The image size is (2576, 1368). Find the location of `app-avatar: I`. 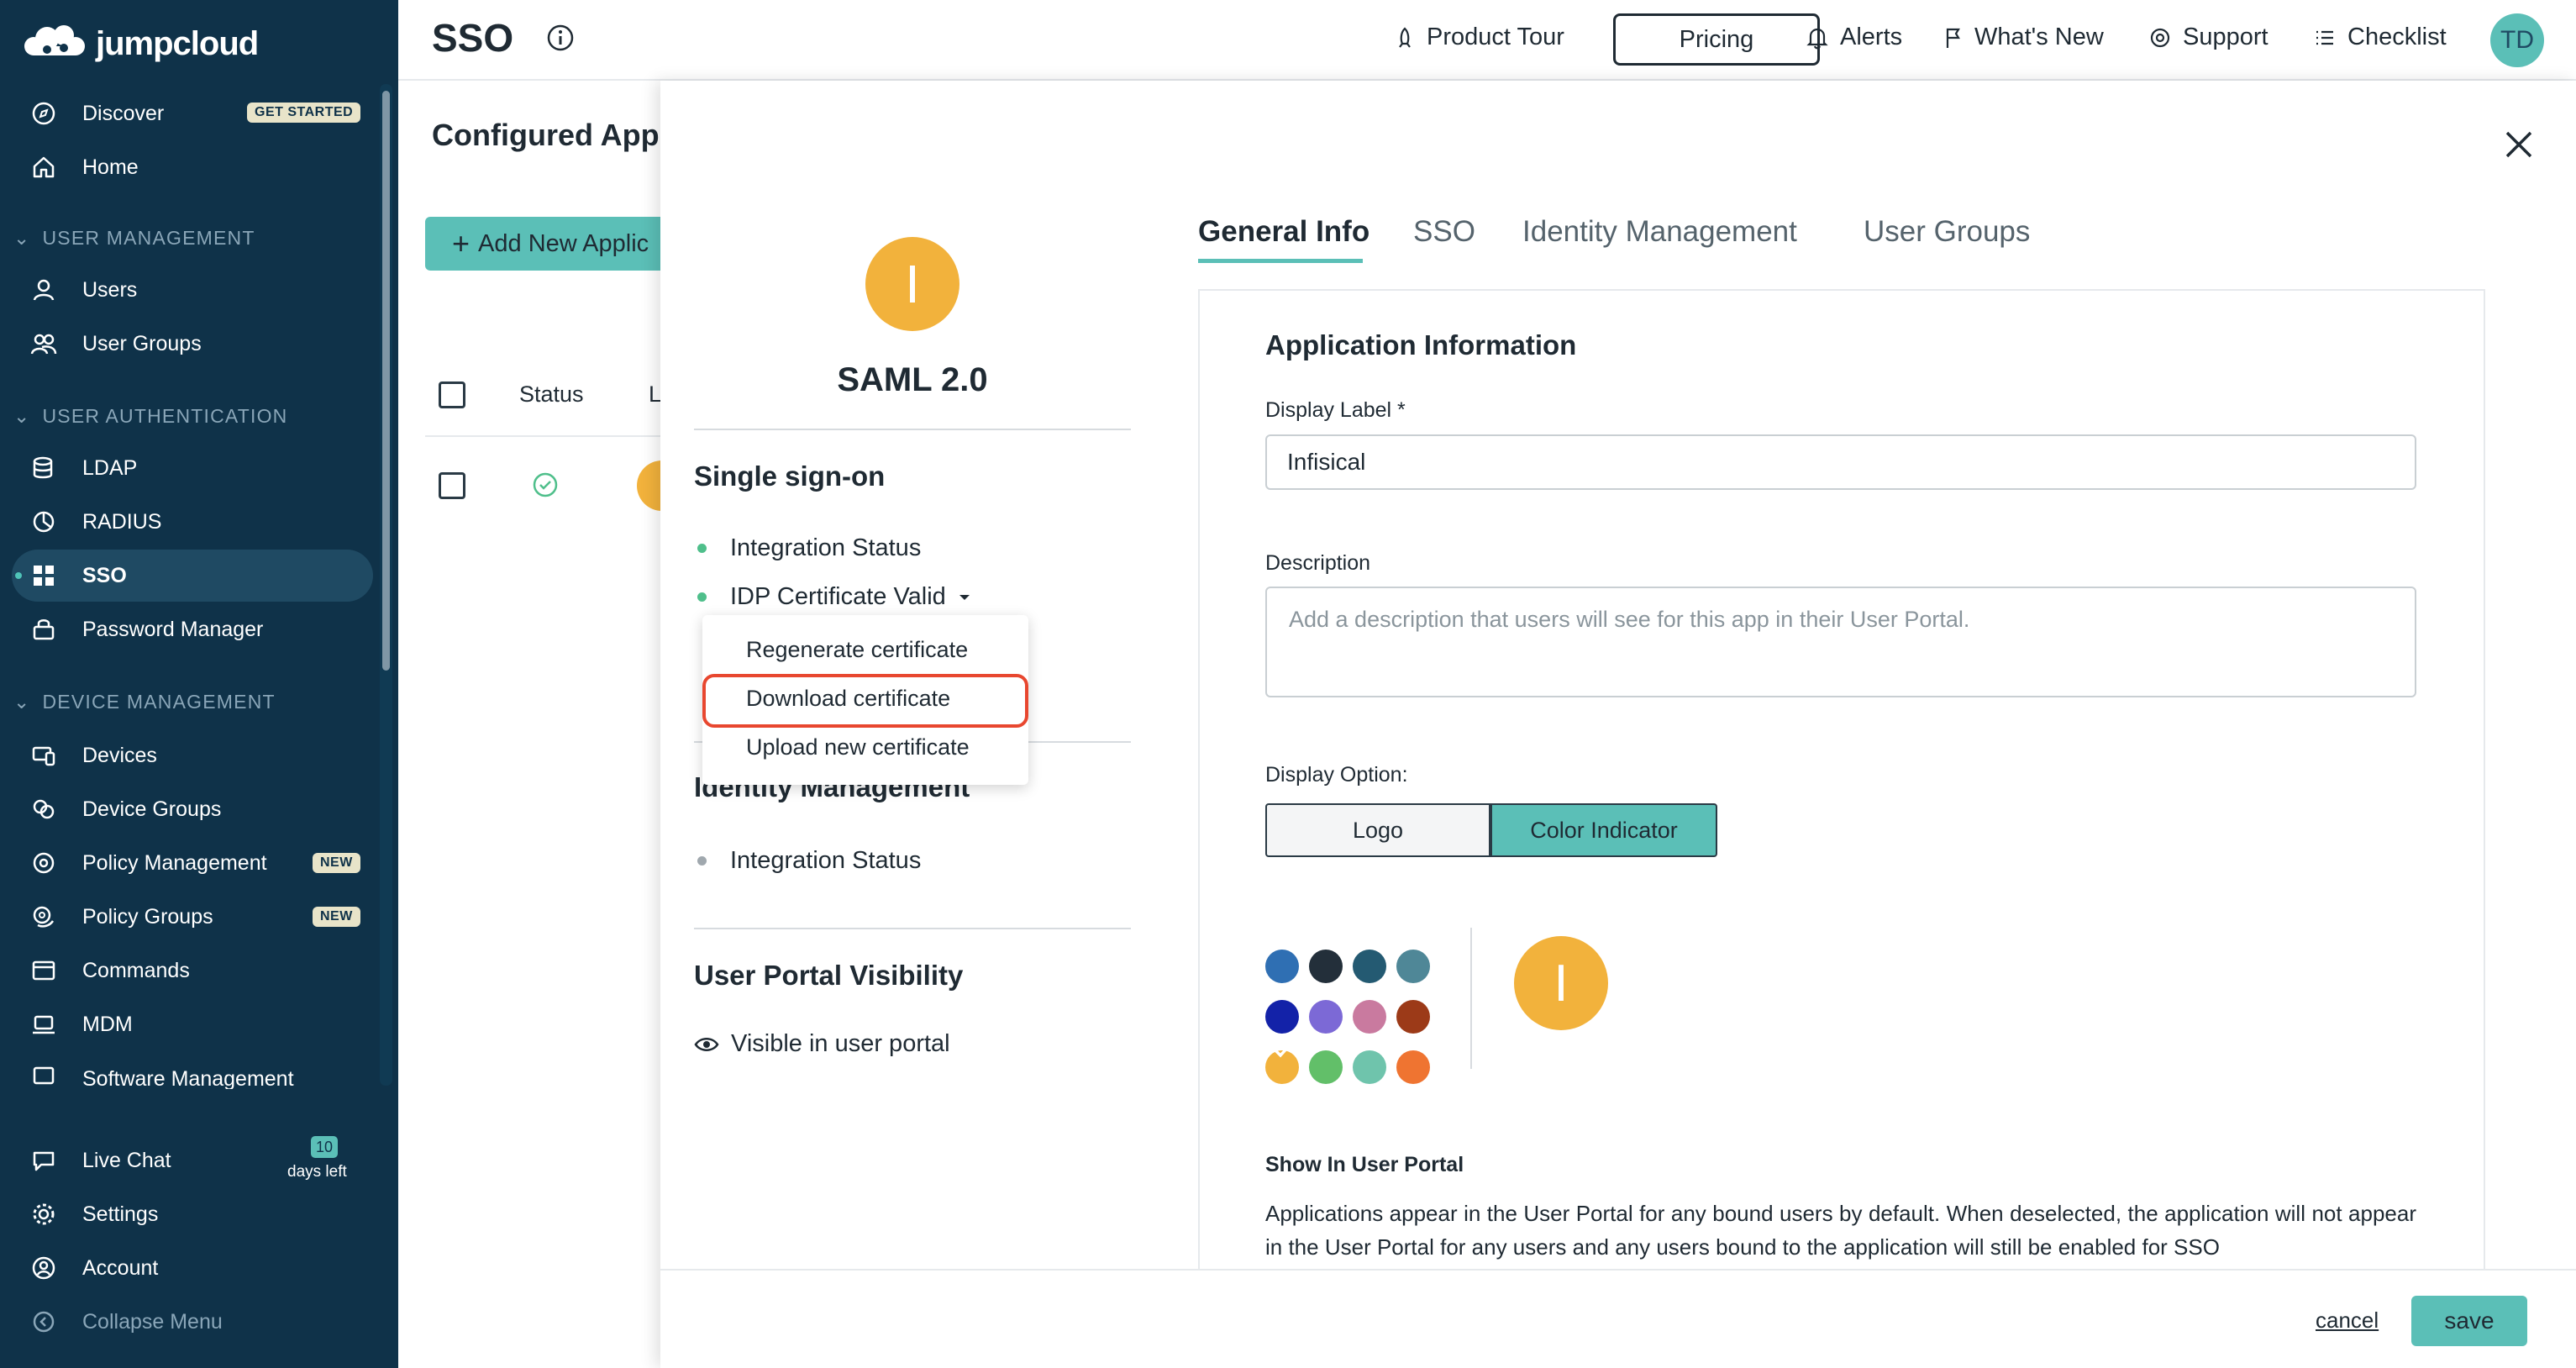

app-avatar: I is located at coordinates (912, 284).